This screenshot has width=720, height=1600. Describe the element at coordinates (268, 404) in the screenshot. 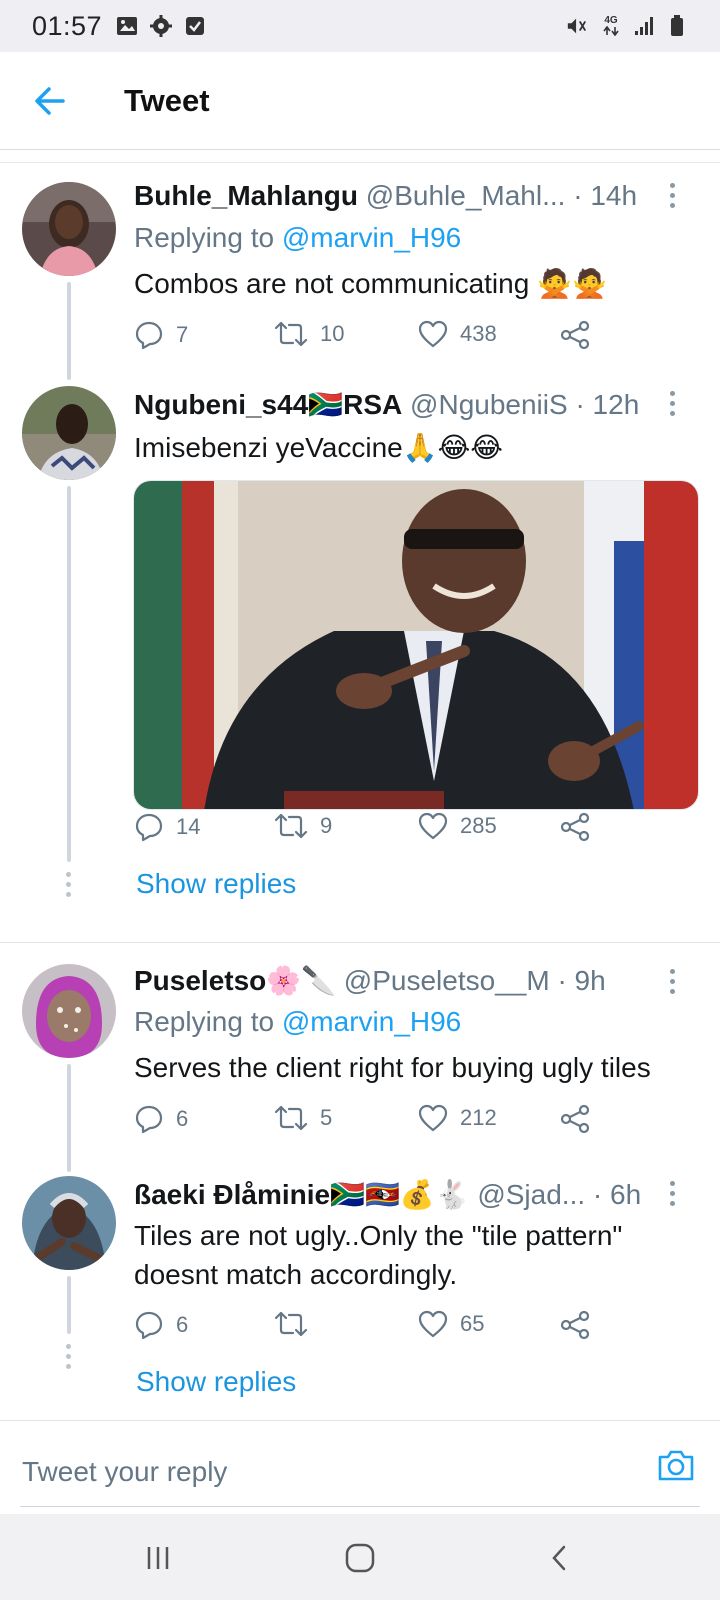

I see `display-name: Ngubeni_s44🇿🇦RSA` at that location.